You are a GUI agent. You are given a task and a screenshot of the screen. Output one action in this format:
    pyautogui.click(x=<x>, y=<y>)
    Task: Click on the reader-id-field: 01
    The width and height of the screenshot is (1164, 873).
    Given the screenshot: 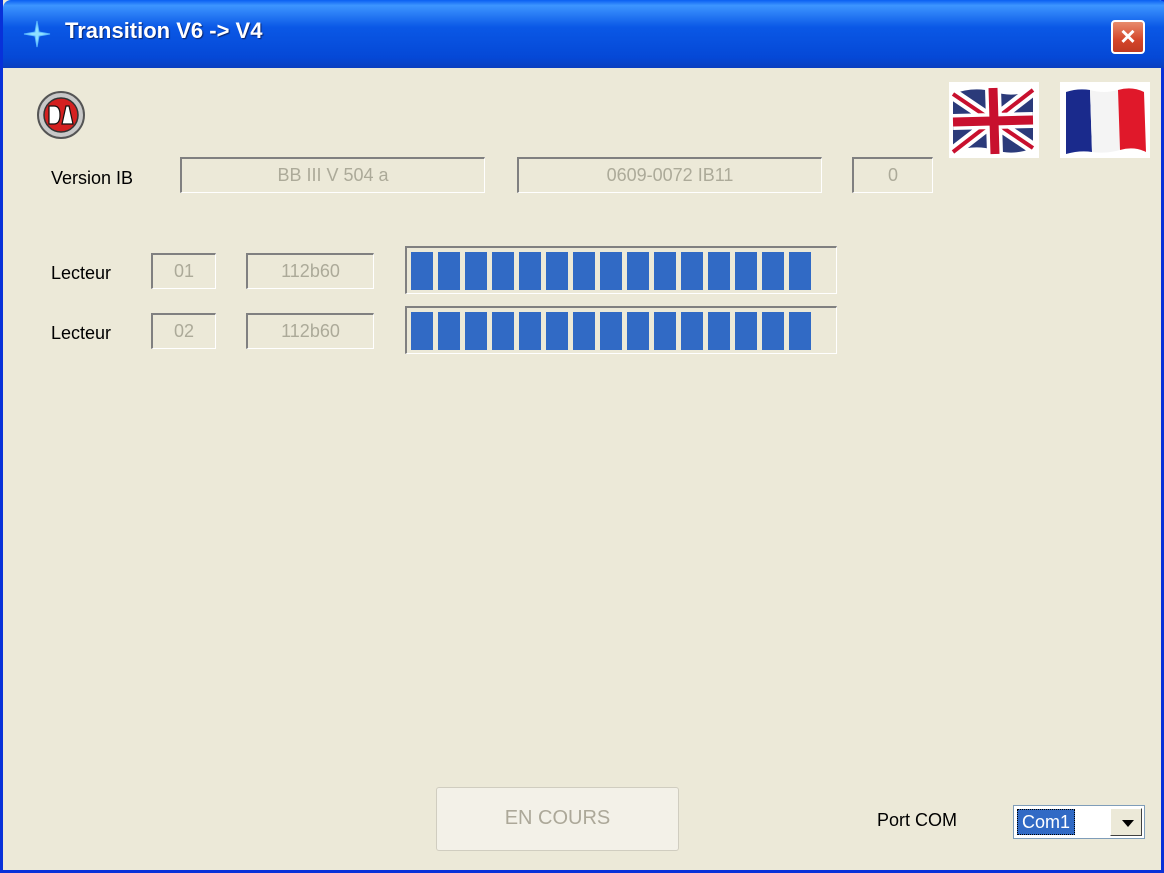 What is the action you would take?
    pyautogui.click(x=183, y=271)
    